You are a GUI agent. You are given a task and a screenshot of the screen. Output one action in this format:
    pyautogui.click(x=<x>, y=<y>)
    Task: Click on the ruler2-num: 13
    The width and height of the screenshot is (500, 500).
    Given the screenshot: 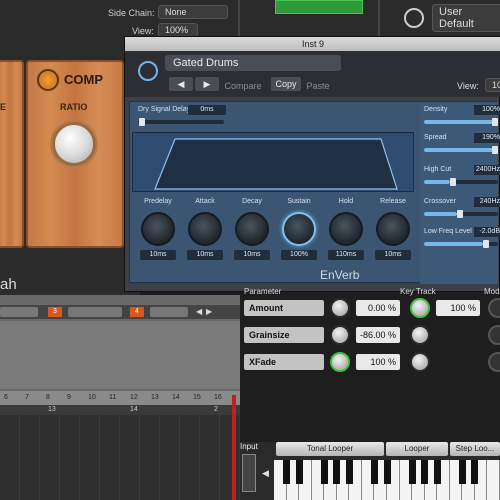 What is the action you would take?
    pyautogui.click(x=52, y=409)
    